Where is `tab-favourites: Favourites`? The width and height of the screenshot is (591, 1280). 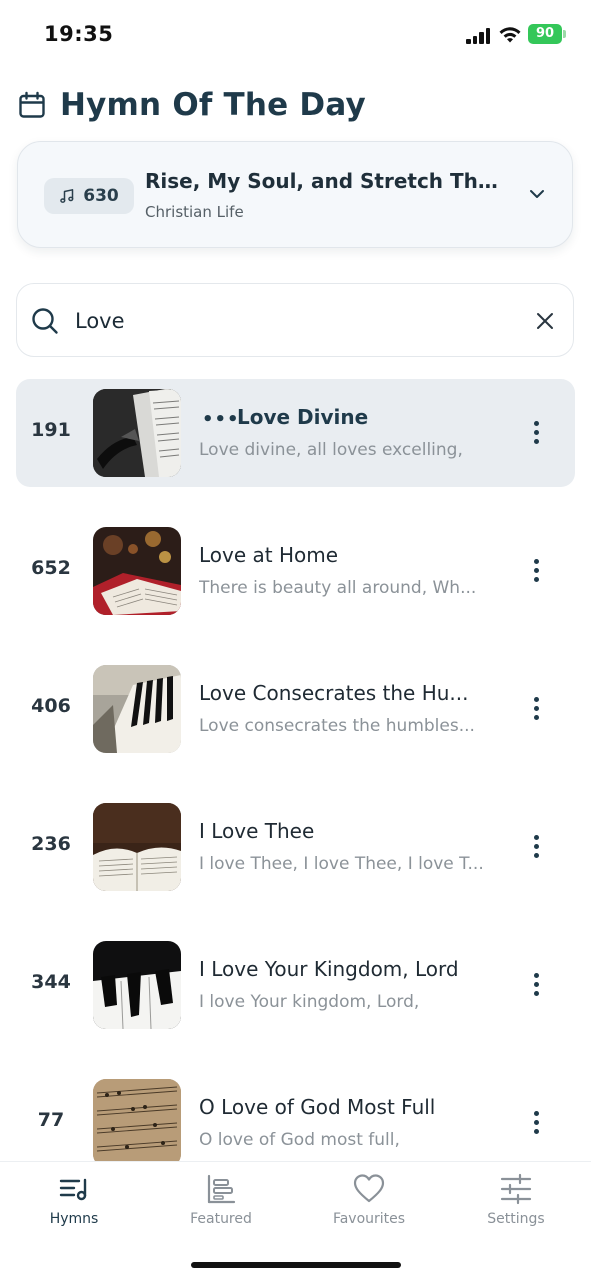 tab-favourites: Favourites is located at coordinates (369, 1202).